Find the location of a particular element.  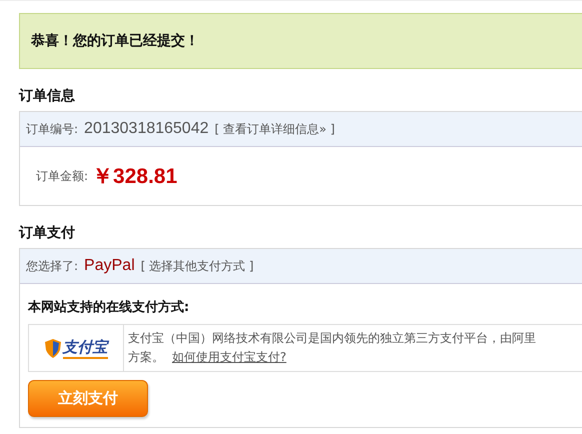

chosen-label: 您选择了: is located at coordinates (52, 266).